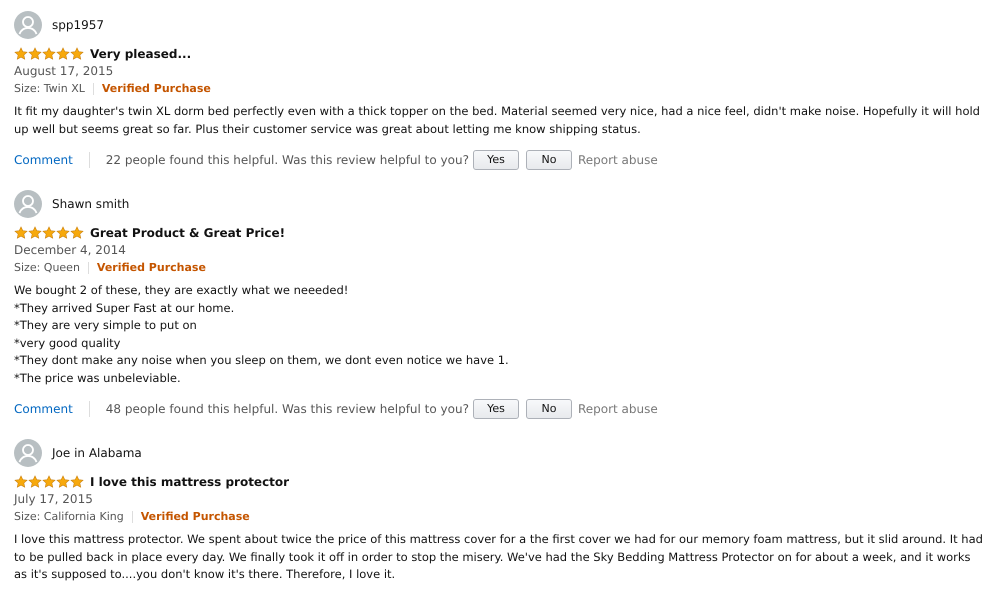  What do you see at coordinates (182, 290) in the screenshot?
I see `review-text: We bought 2 of these, they are exactly what we neeeded!` at bounding box center [182, 290].